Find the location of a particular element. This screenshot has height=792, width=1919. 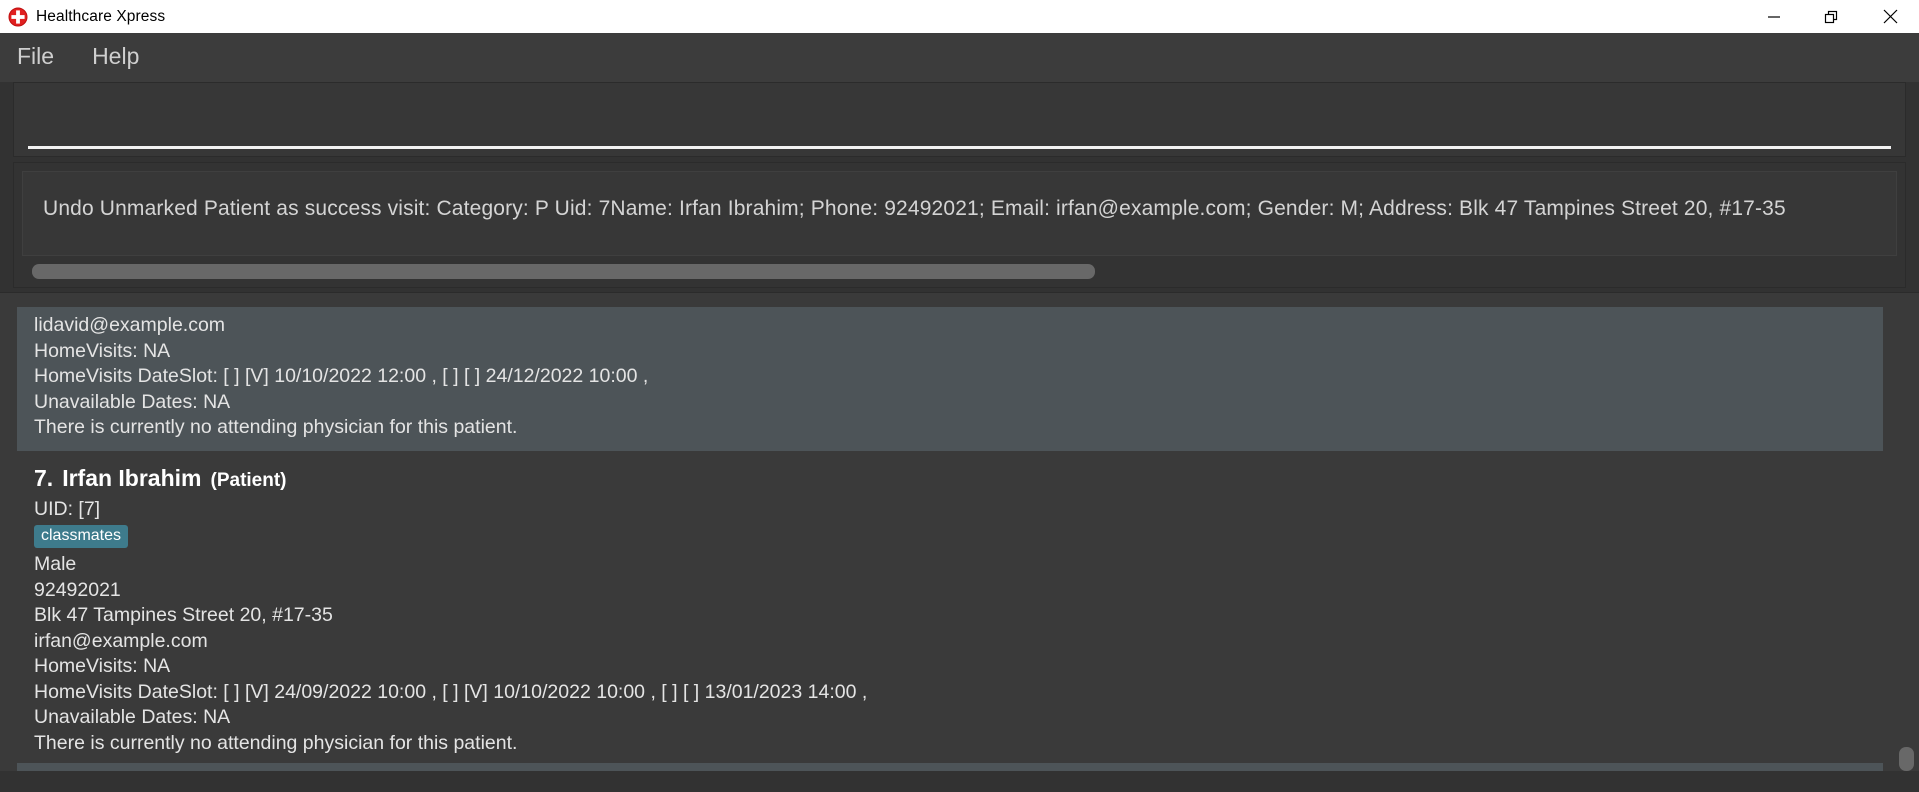

result-horizontal-scrollbar is located at coordinates (959, 271).